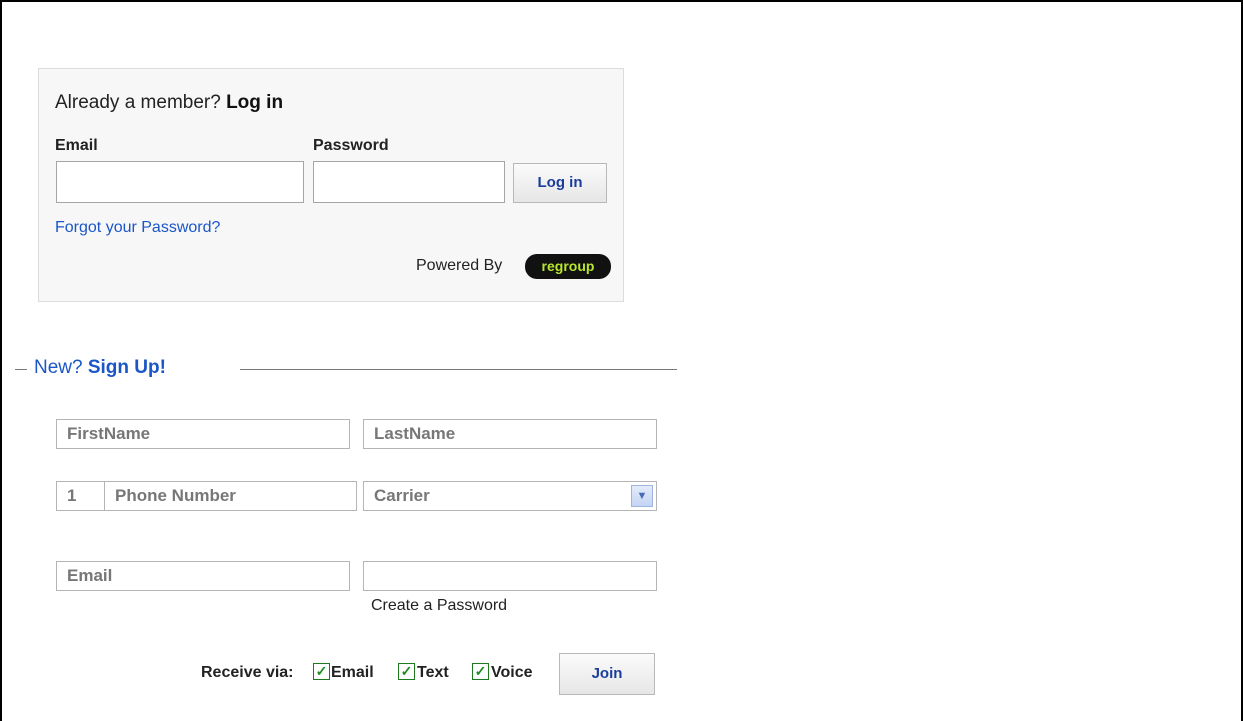 The height and width of the screenshot is (721, 1243). I want to click on last-name-placeholder: LastName, so click(415, 433).